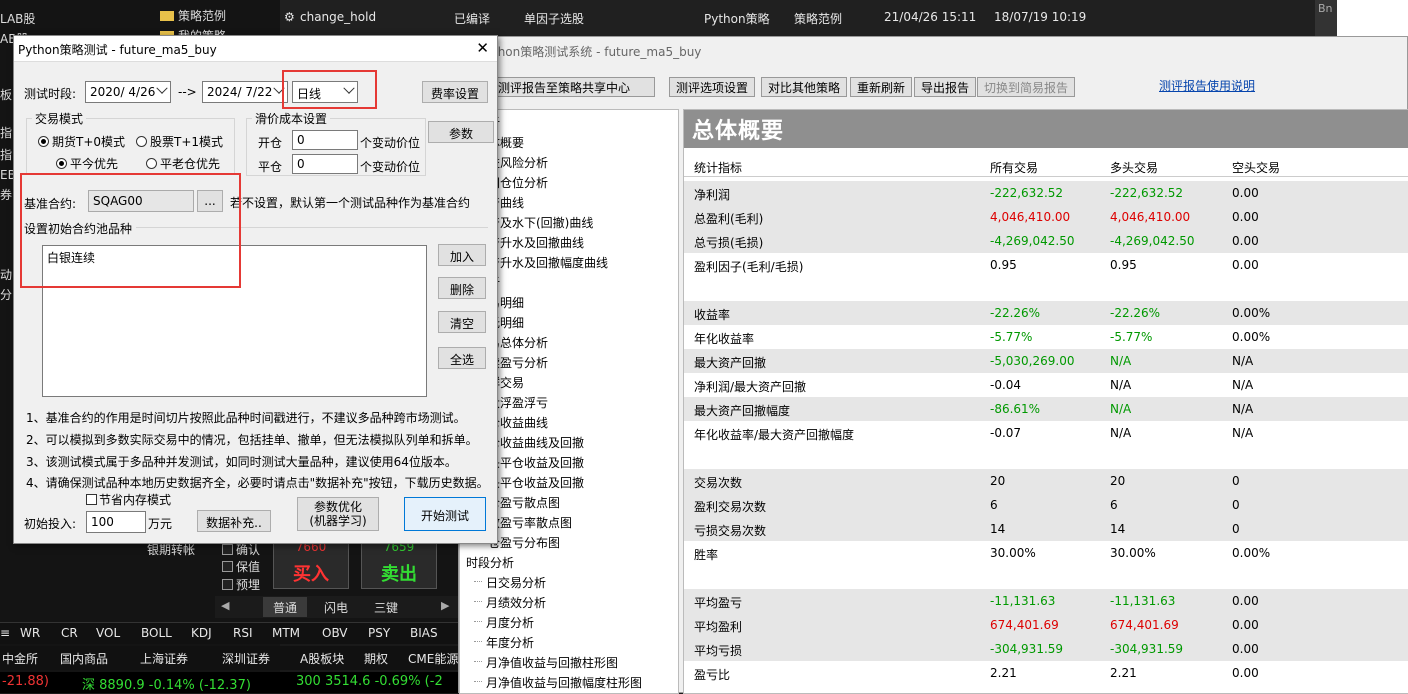 This screenshot has width=1408, height=694. Describe the element at coordinates (322, 658) in the screenshot. I see `market-tab: A股板块` at that location.